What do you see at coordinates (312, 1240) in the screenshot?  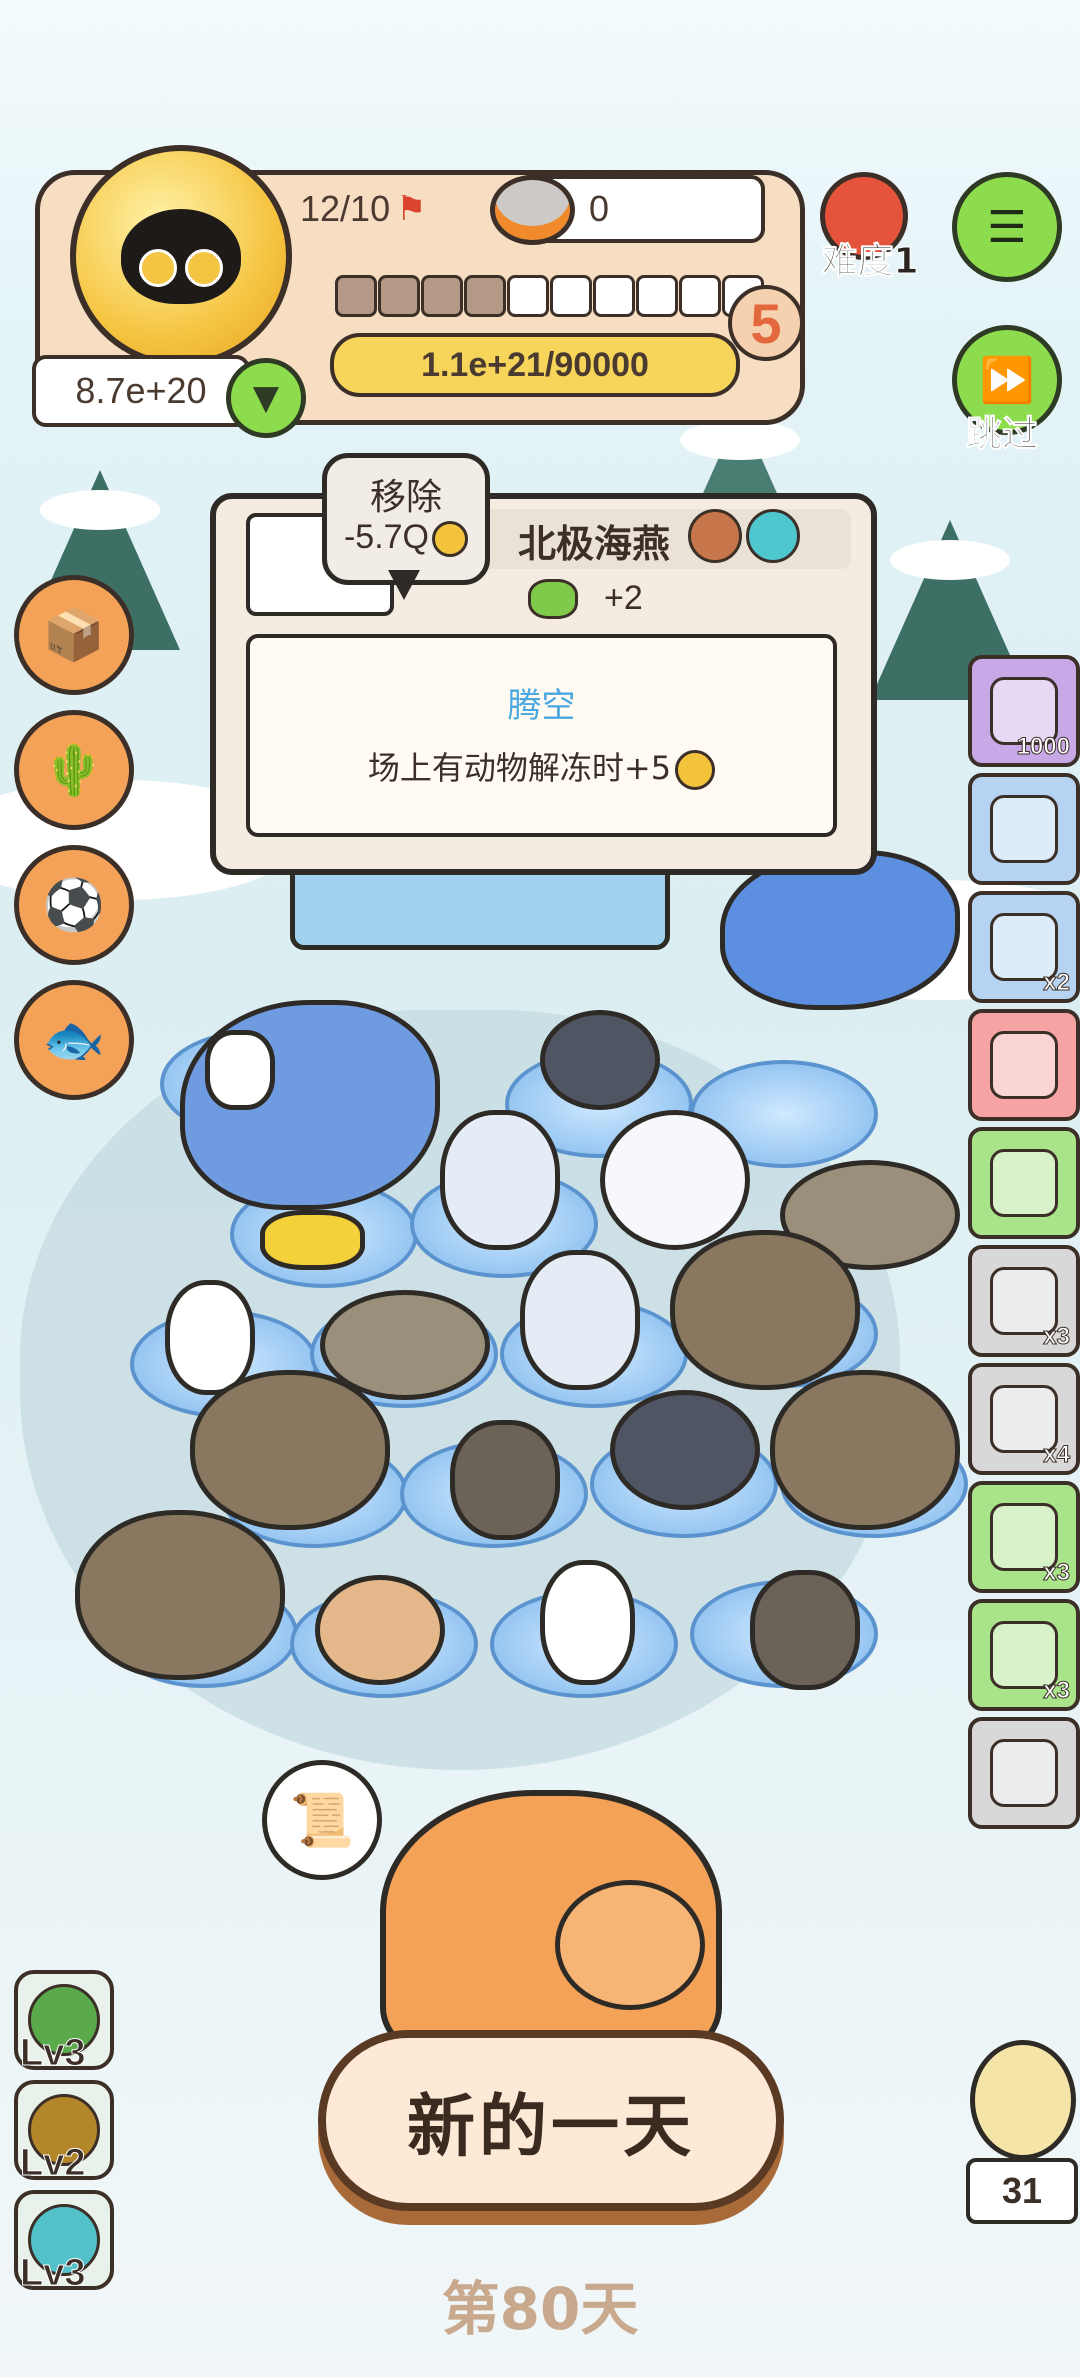 I see `butter-item` at bounding box center [312, 1240].